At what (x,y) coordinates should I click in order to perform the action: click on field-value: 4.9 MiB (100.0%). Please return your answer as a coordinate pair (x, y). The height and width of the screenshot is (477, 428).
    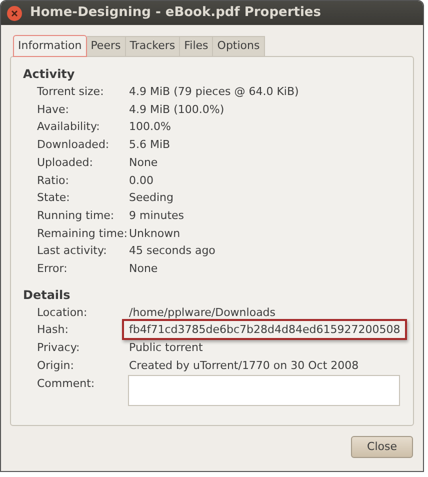
    Looking at the image, I should click on (176, 110).